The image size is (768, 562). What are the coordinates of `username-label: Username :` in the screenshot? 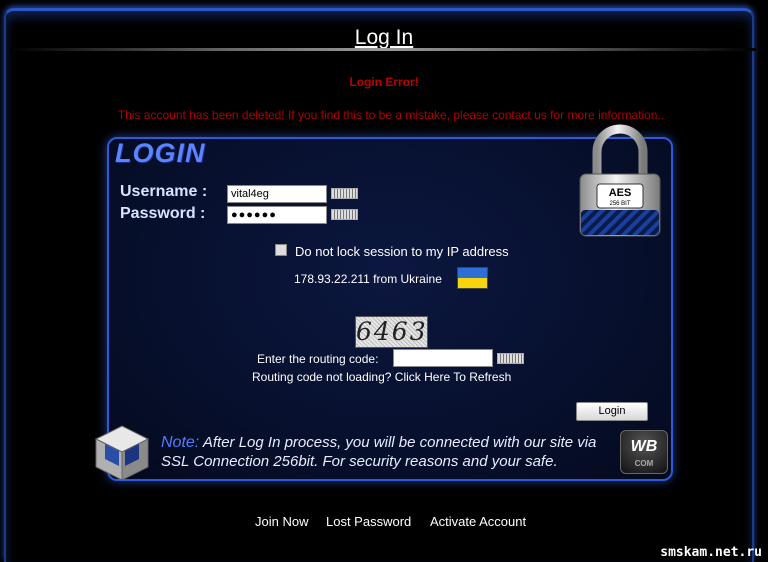 It's located at (164, 191).